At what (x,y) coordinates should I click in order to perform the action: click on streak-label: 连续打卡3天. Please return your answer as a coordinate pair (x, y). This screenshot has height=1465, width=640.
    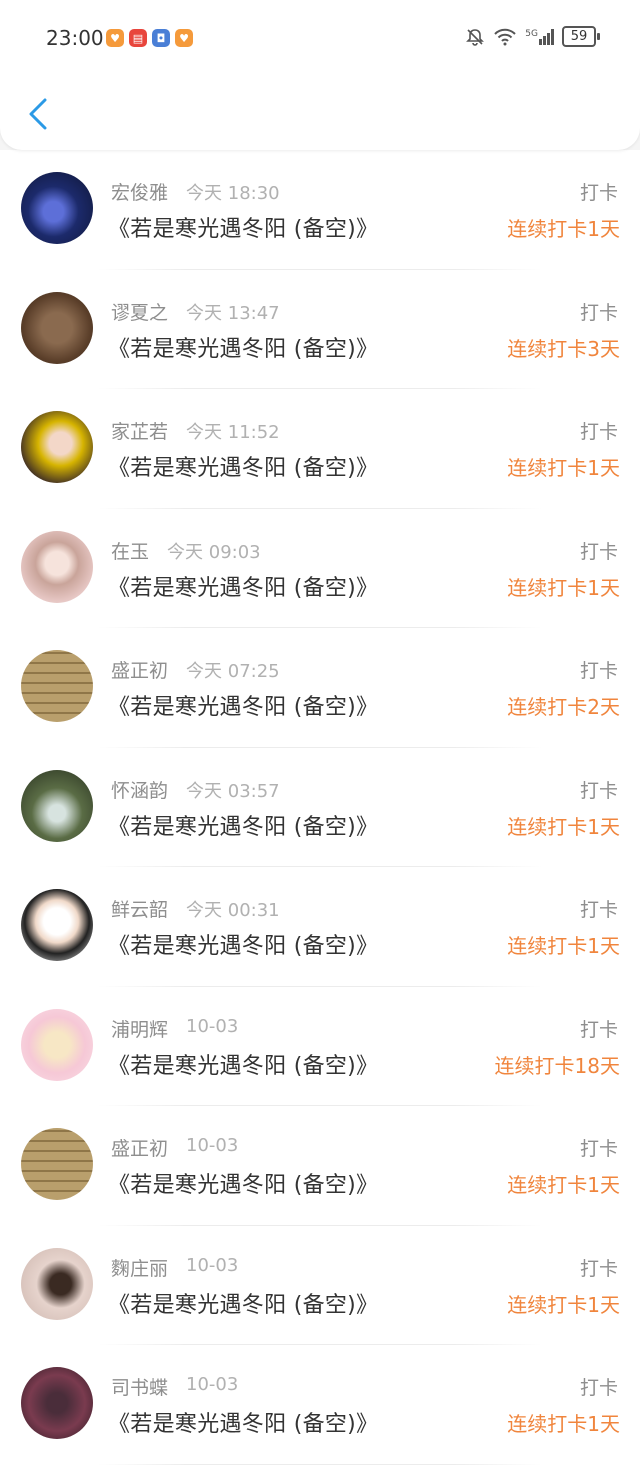
    Looking at the image, I should click on (563, 348).